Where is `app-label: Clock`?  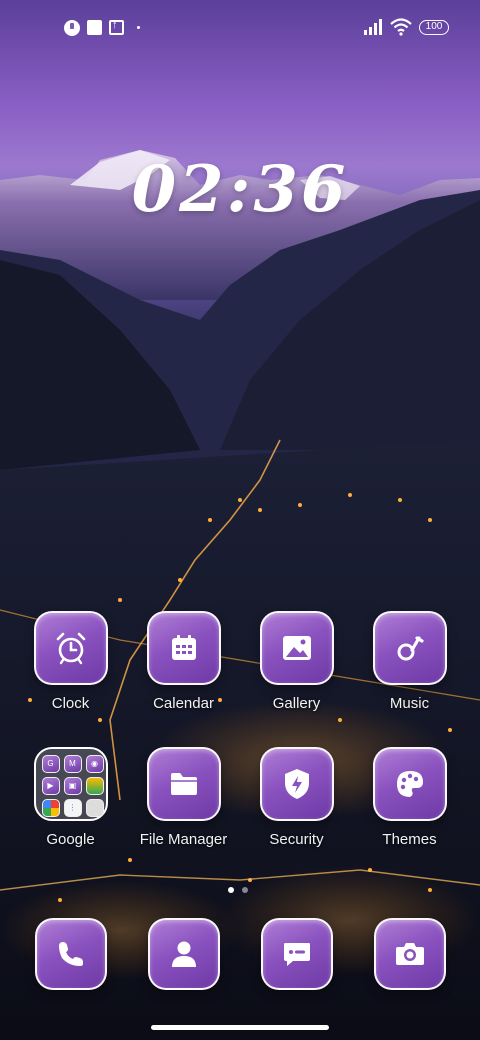 app-label: Clock is located at coordinates (70, 703).